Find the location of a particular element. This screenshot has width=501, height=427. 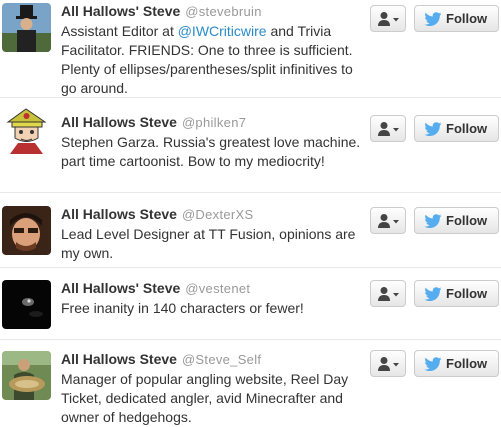

user-handle: @vestenet is located at coordinates (217, 288).